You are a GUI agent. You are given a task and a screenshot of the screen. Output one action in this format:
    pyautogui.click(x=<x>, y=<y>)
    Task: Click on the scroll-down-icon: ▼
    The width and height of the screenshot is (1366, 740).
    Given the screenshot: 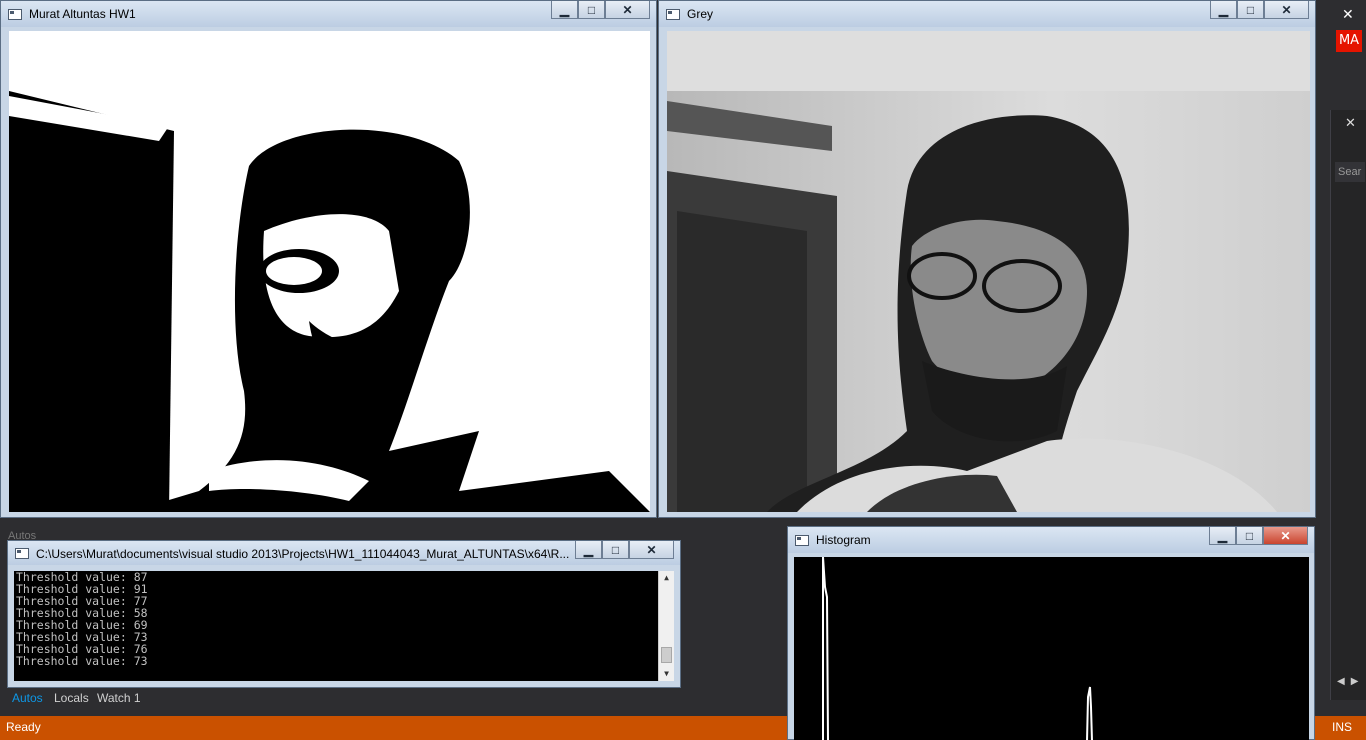 What is the action you would take?
    pyautogui.click(x=666, y=674)
    